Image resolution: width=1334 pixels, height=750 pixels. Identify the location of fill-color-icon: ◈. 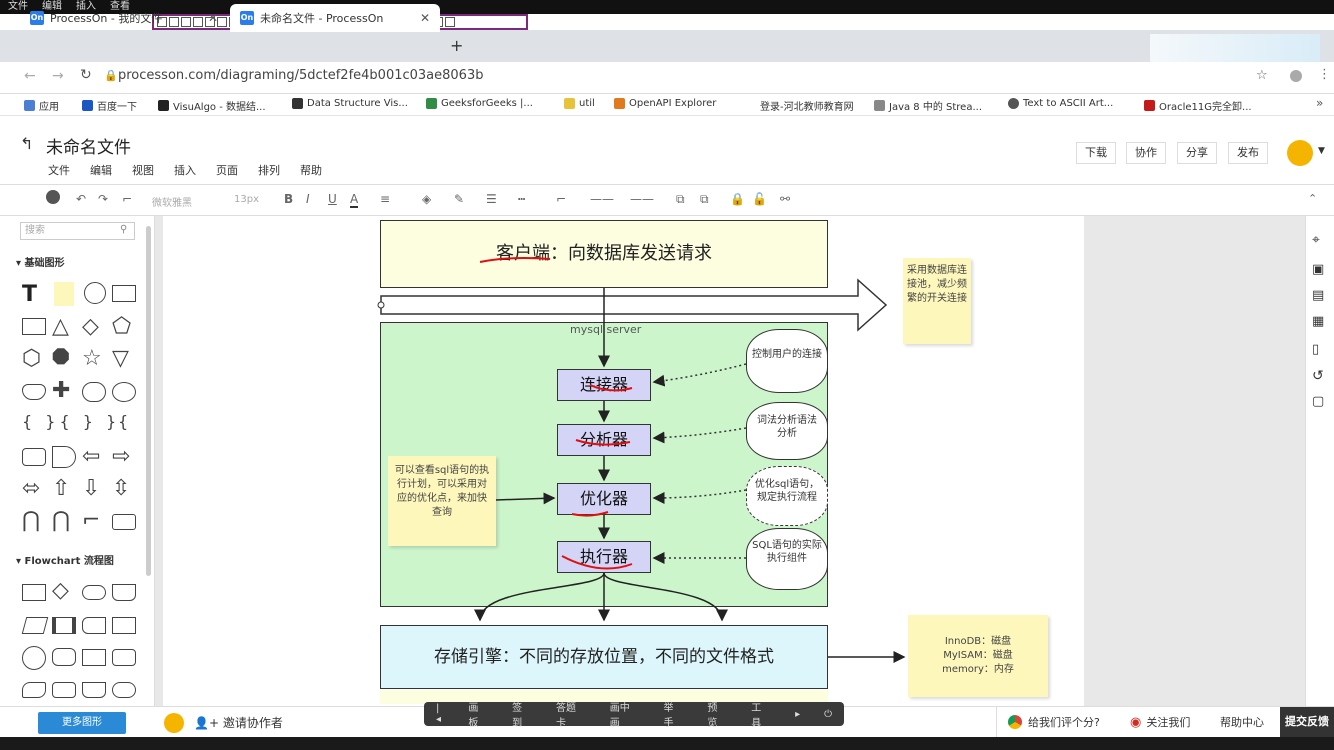
(426, 199).